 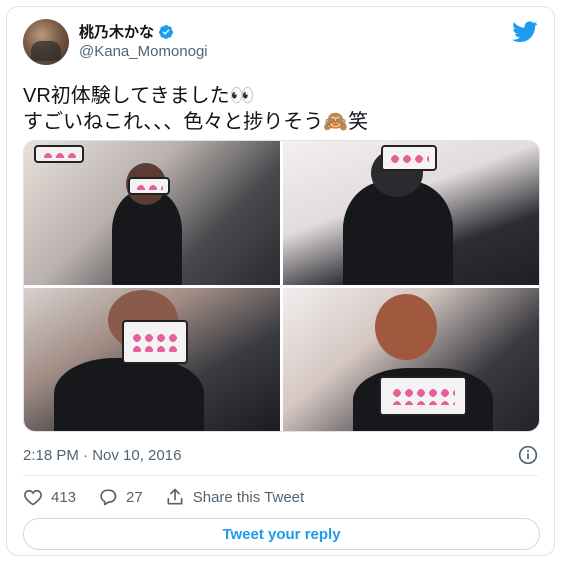 What do you see at coordinates (166, 31) in the screenshot?
I see `verified-badge-icon` at bounding box center [166, 31].